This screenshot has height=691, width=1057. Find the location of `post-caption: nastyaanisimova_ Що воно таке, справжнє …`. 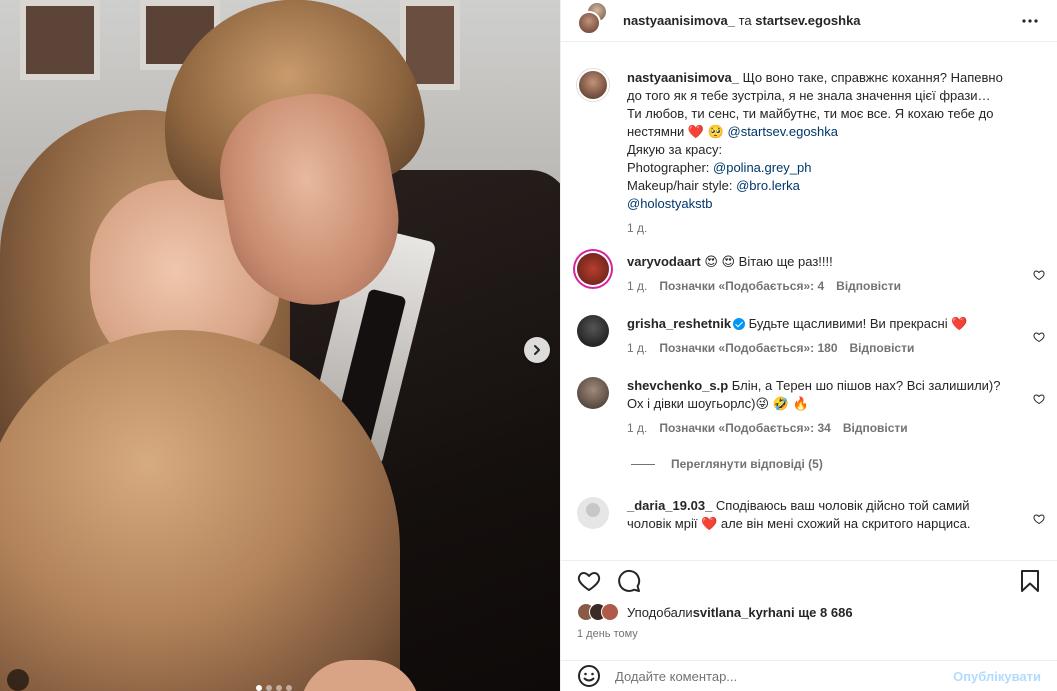

post-caption: nastyaanisimova_ Що воно таке, справжнє … is located at coordinates (809, 153).